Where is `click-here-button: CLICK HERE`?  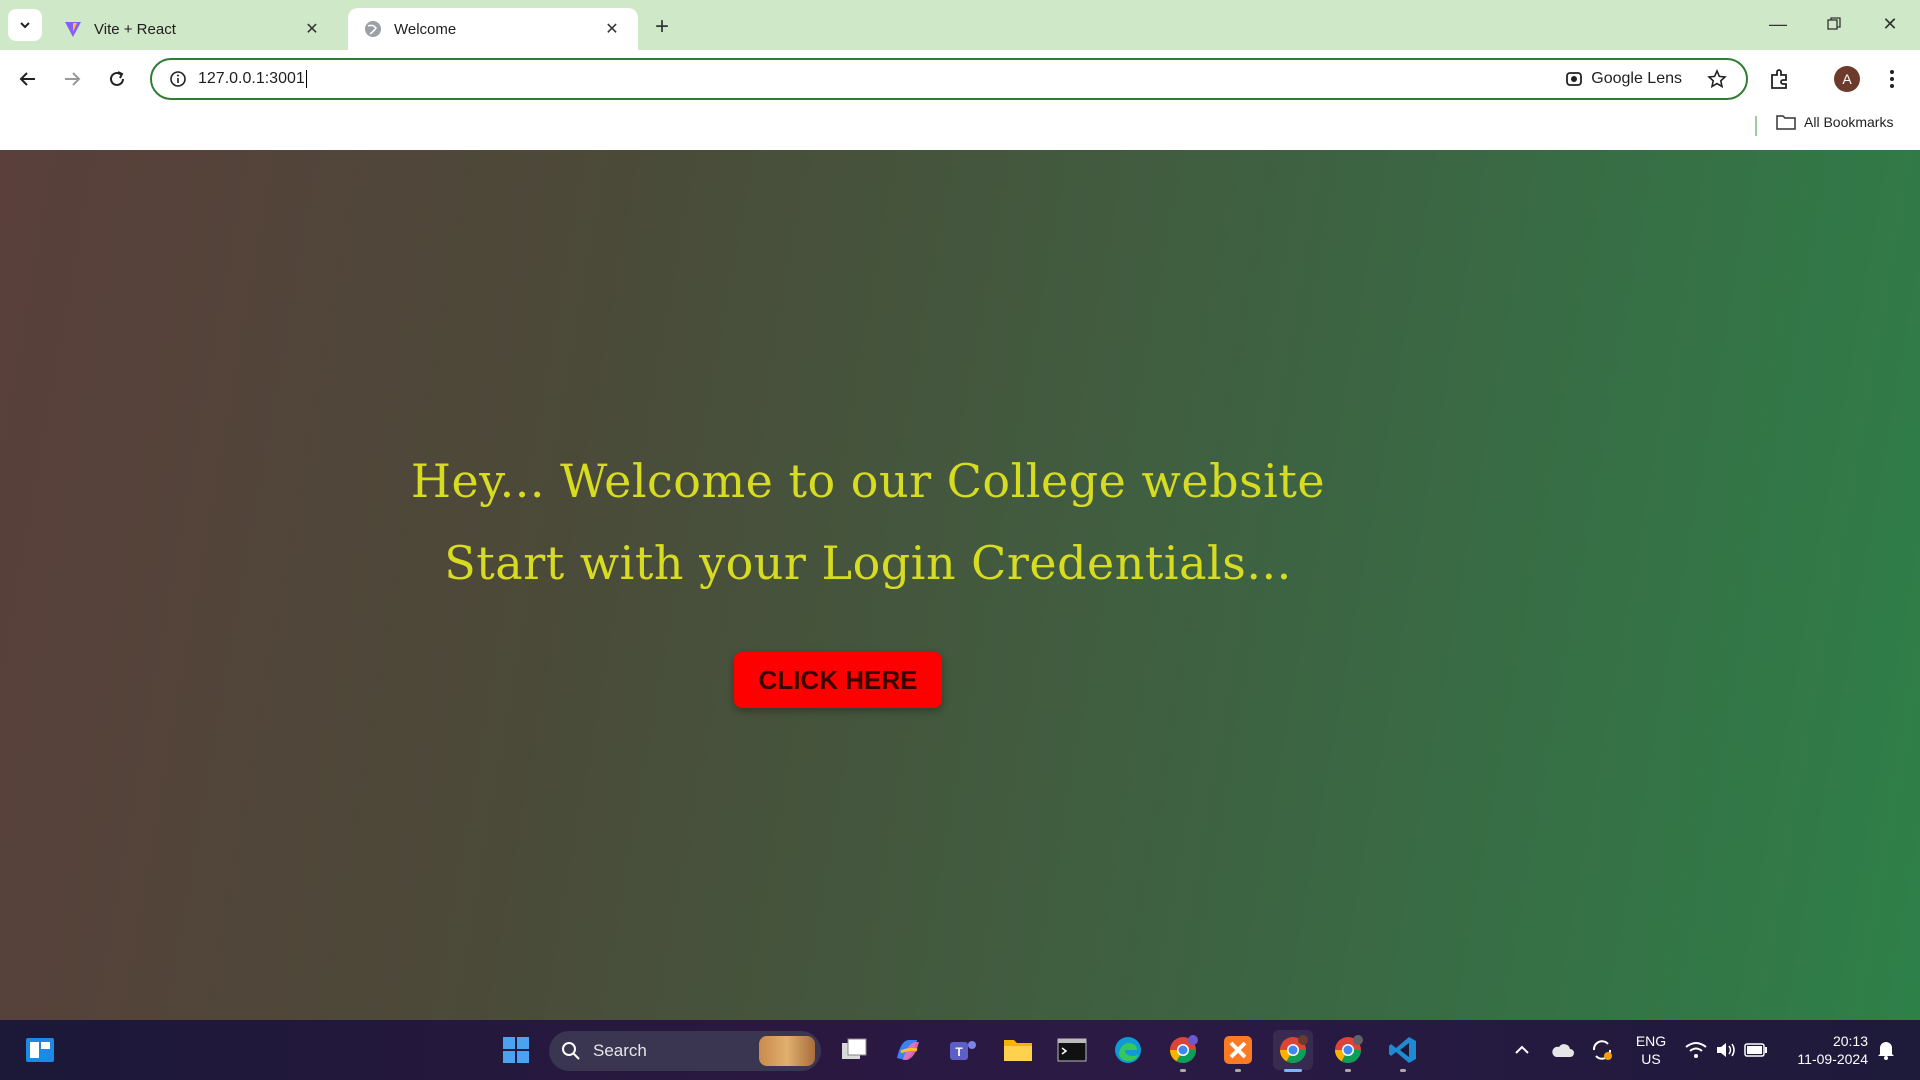 click-here-button: CLICK HERE is located at coordinates (838, 680).